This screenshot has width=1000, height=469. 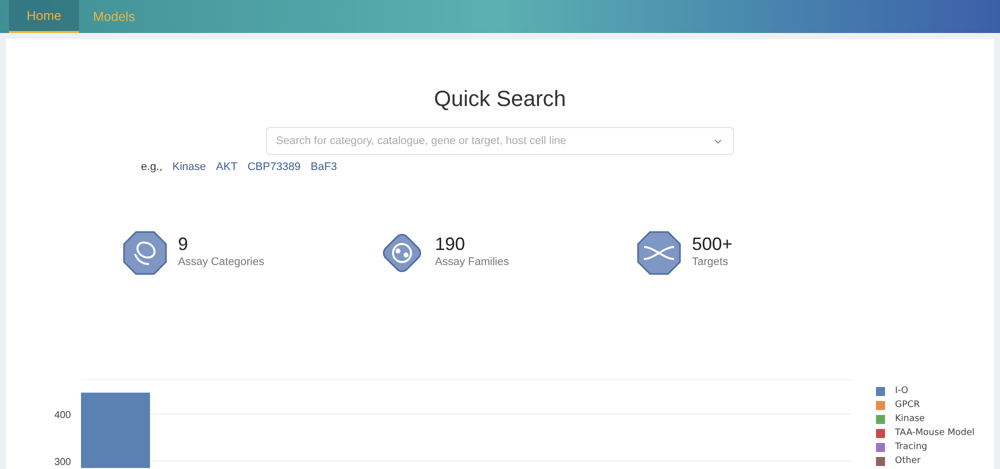 I want to click on stat-label: Assay Categories, so click(x=221, y=262).